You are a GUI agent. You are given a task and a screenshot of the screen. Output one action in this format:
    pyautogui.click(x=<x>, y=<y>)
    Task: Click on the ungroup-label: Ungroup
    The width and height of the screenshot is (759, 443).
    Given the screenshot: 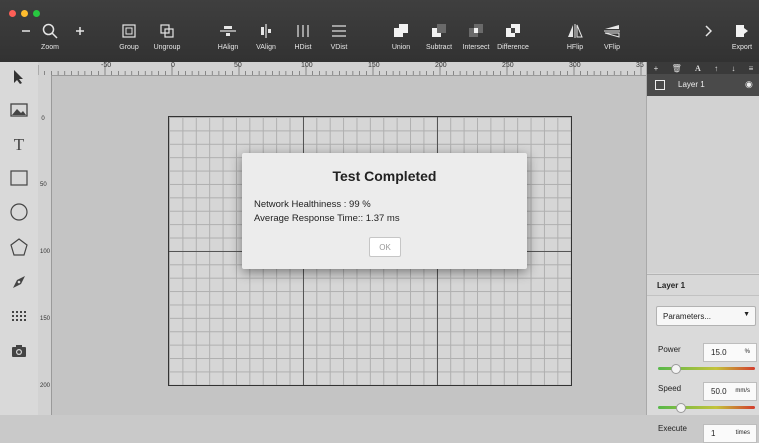 What is the action you would take?
    pyautogui.click(x=167, y=47)
    